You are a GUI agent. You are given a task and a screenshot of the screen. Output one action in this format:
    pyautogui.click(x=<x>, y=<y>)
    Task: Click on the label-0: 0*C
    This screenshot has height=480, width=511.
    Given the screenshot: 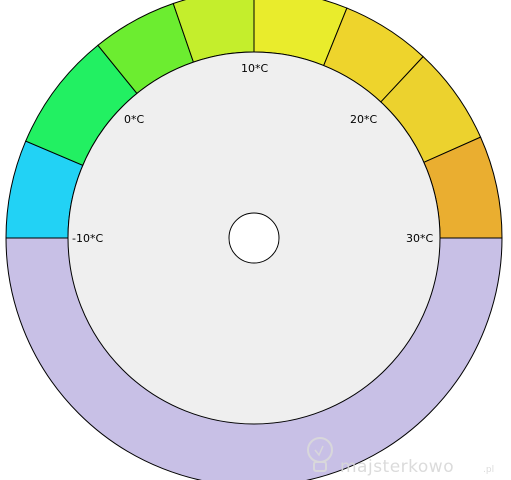 What is the action you would take?
    pyautogui.click(x=134, y=119)
    